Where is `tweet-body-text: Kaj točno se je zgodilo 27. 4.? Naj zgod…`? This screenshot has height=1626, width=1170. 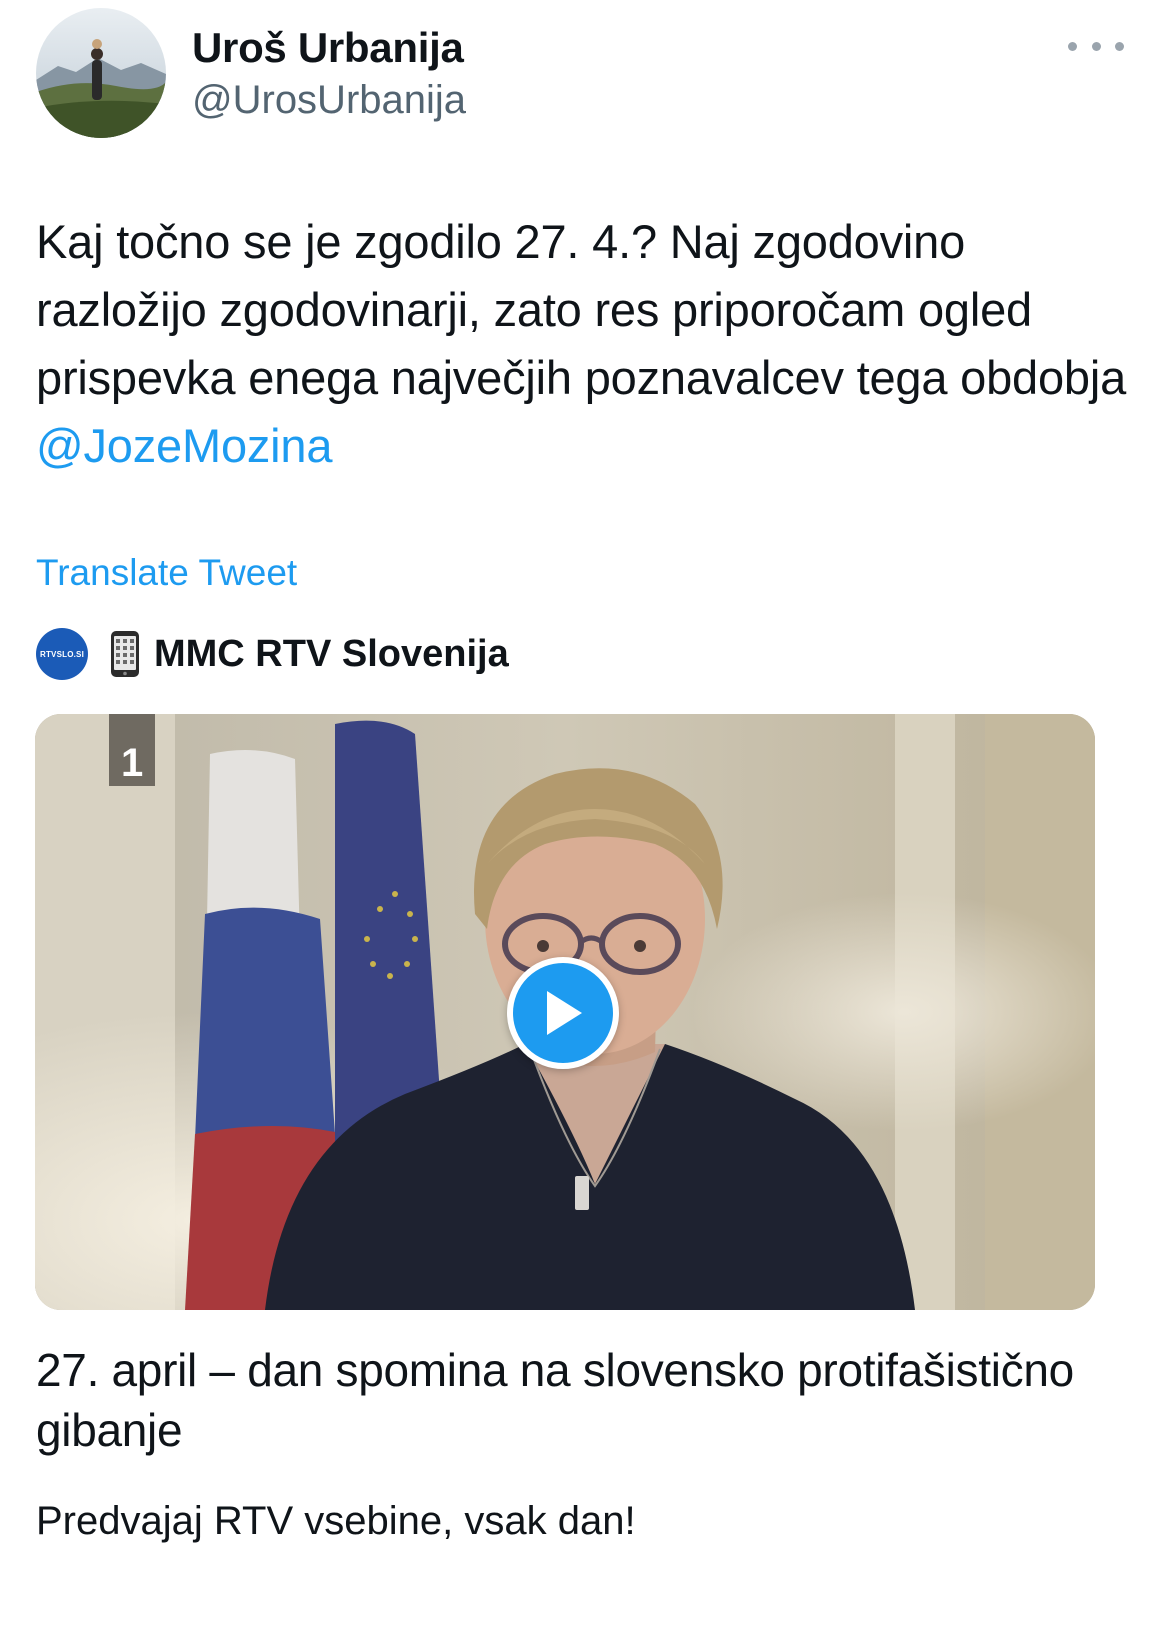 tweet-body-text: Kaj točno se je zgodilo 27. 4.? Naj zgod… is located at coordinates (581, 309).